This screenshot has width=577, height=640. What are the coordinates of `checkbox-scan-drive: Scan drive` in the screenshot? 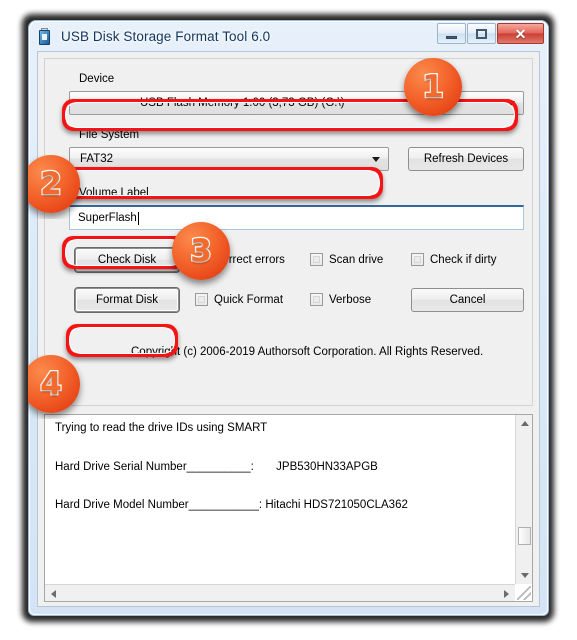 It's located at (346, 259).